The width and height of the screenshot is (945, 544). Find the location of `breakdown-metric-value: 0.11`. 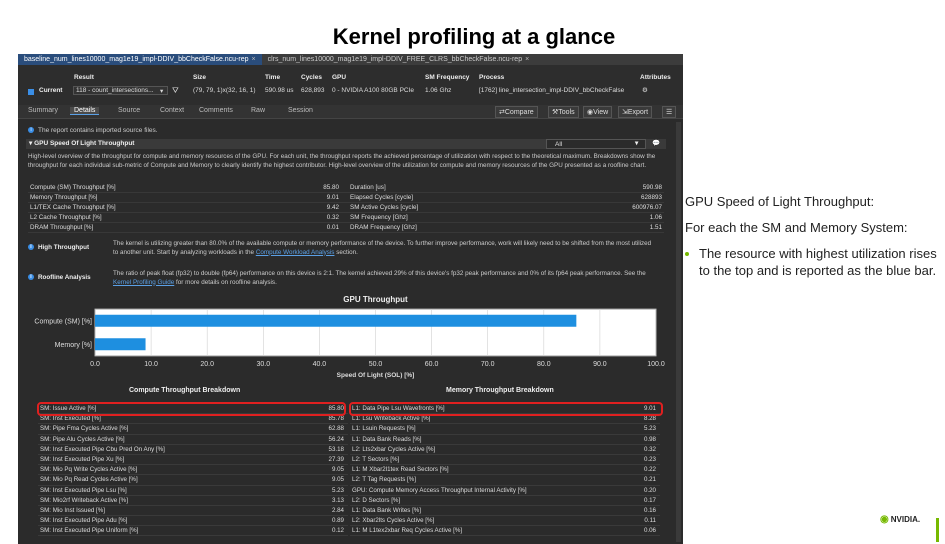

breakdown-metric-value: 0.11 is located at coordinates (650, 521).